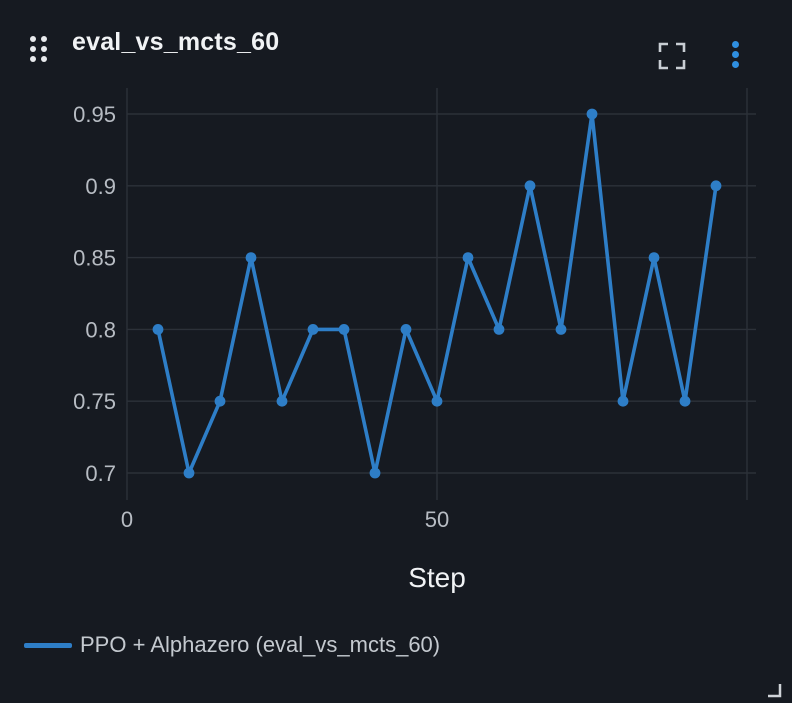 The width and height of the screenshot is (792, 703). What do you see at coordinates (48, 645) in the screenshot?
I see `legend-swatch` at bounding box center [48, 645].